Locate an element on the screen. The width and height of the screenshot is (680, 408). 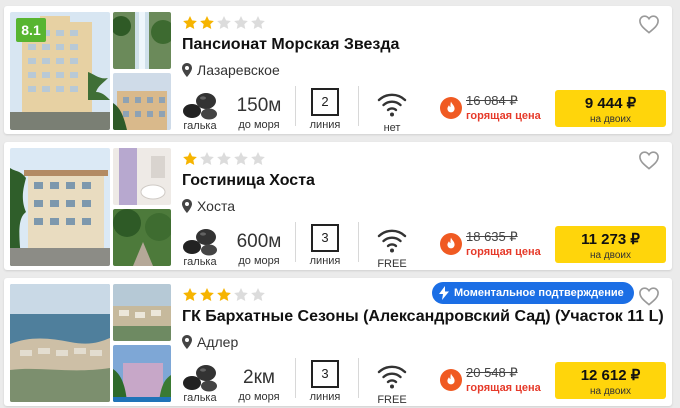
hotel-photo-image is located at coordinates (60, 207).